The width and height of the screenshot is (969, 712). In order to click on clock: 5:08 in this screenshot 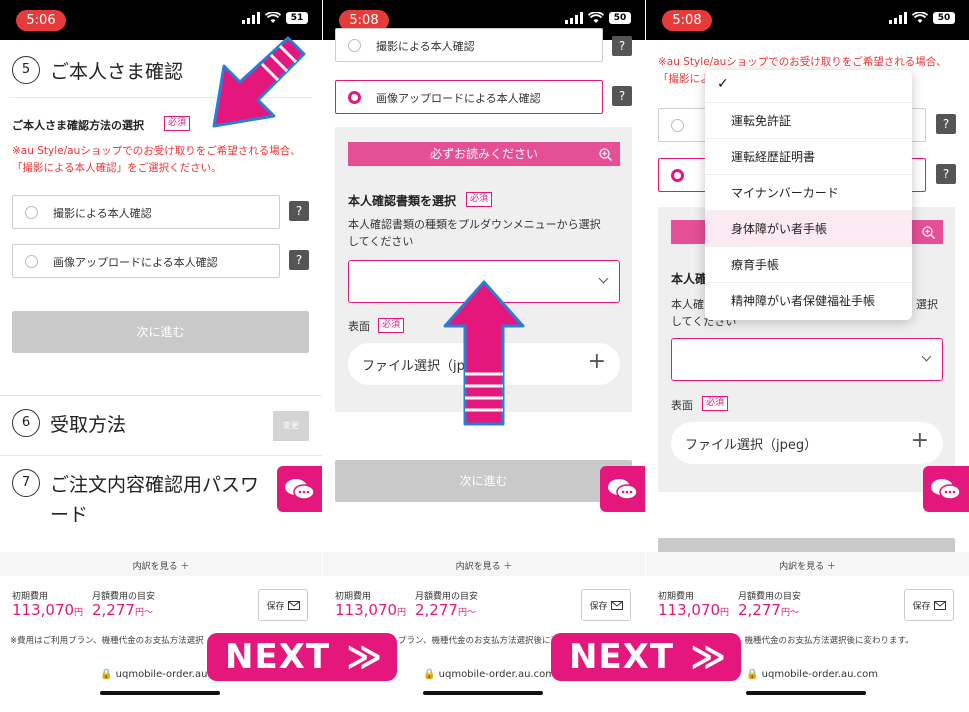, I will do `click(687, 20)`.